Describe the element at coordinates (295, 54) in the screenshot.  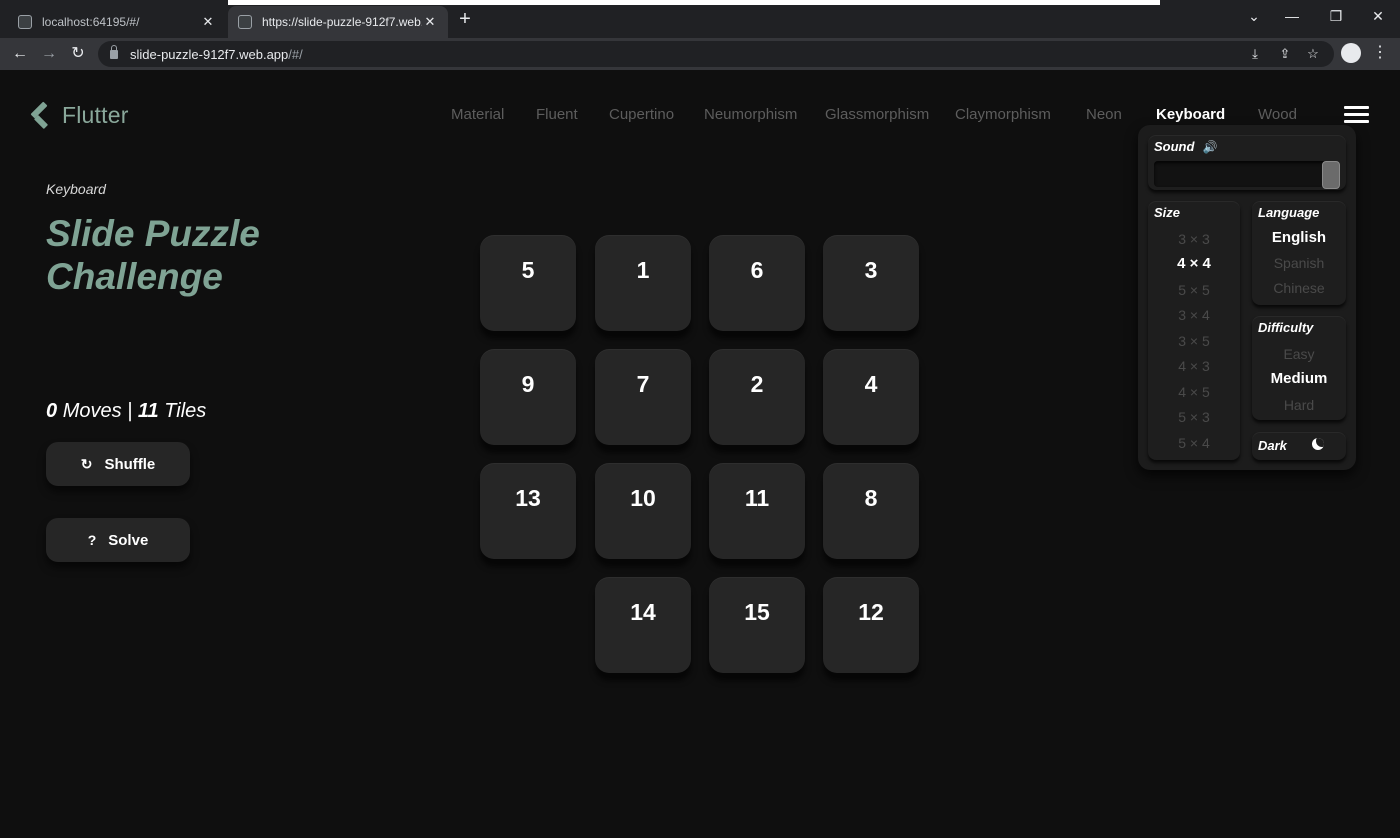
I see `url-path: /#/` at that location.